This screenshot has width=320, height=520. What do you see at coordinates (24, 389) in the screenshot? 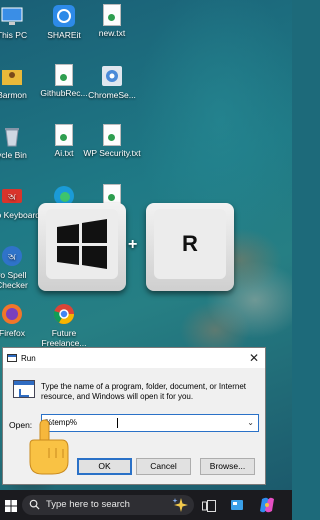
I see `run-icon` at bounding box center [24, 389].